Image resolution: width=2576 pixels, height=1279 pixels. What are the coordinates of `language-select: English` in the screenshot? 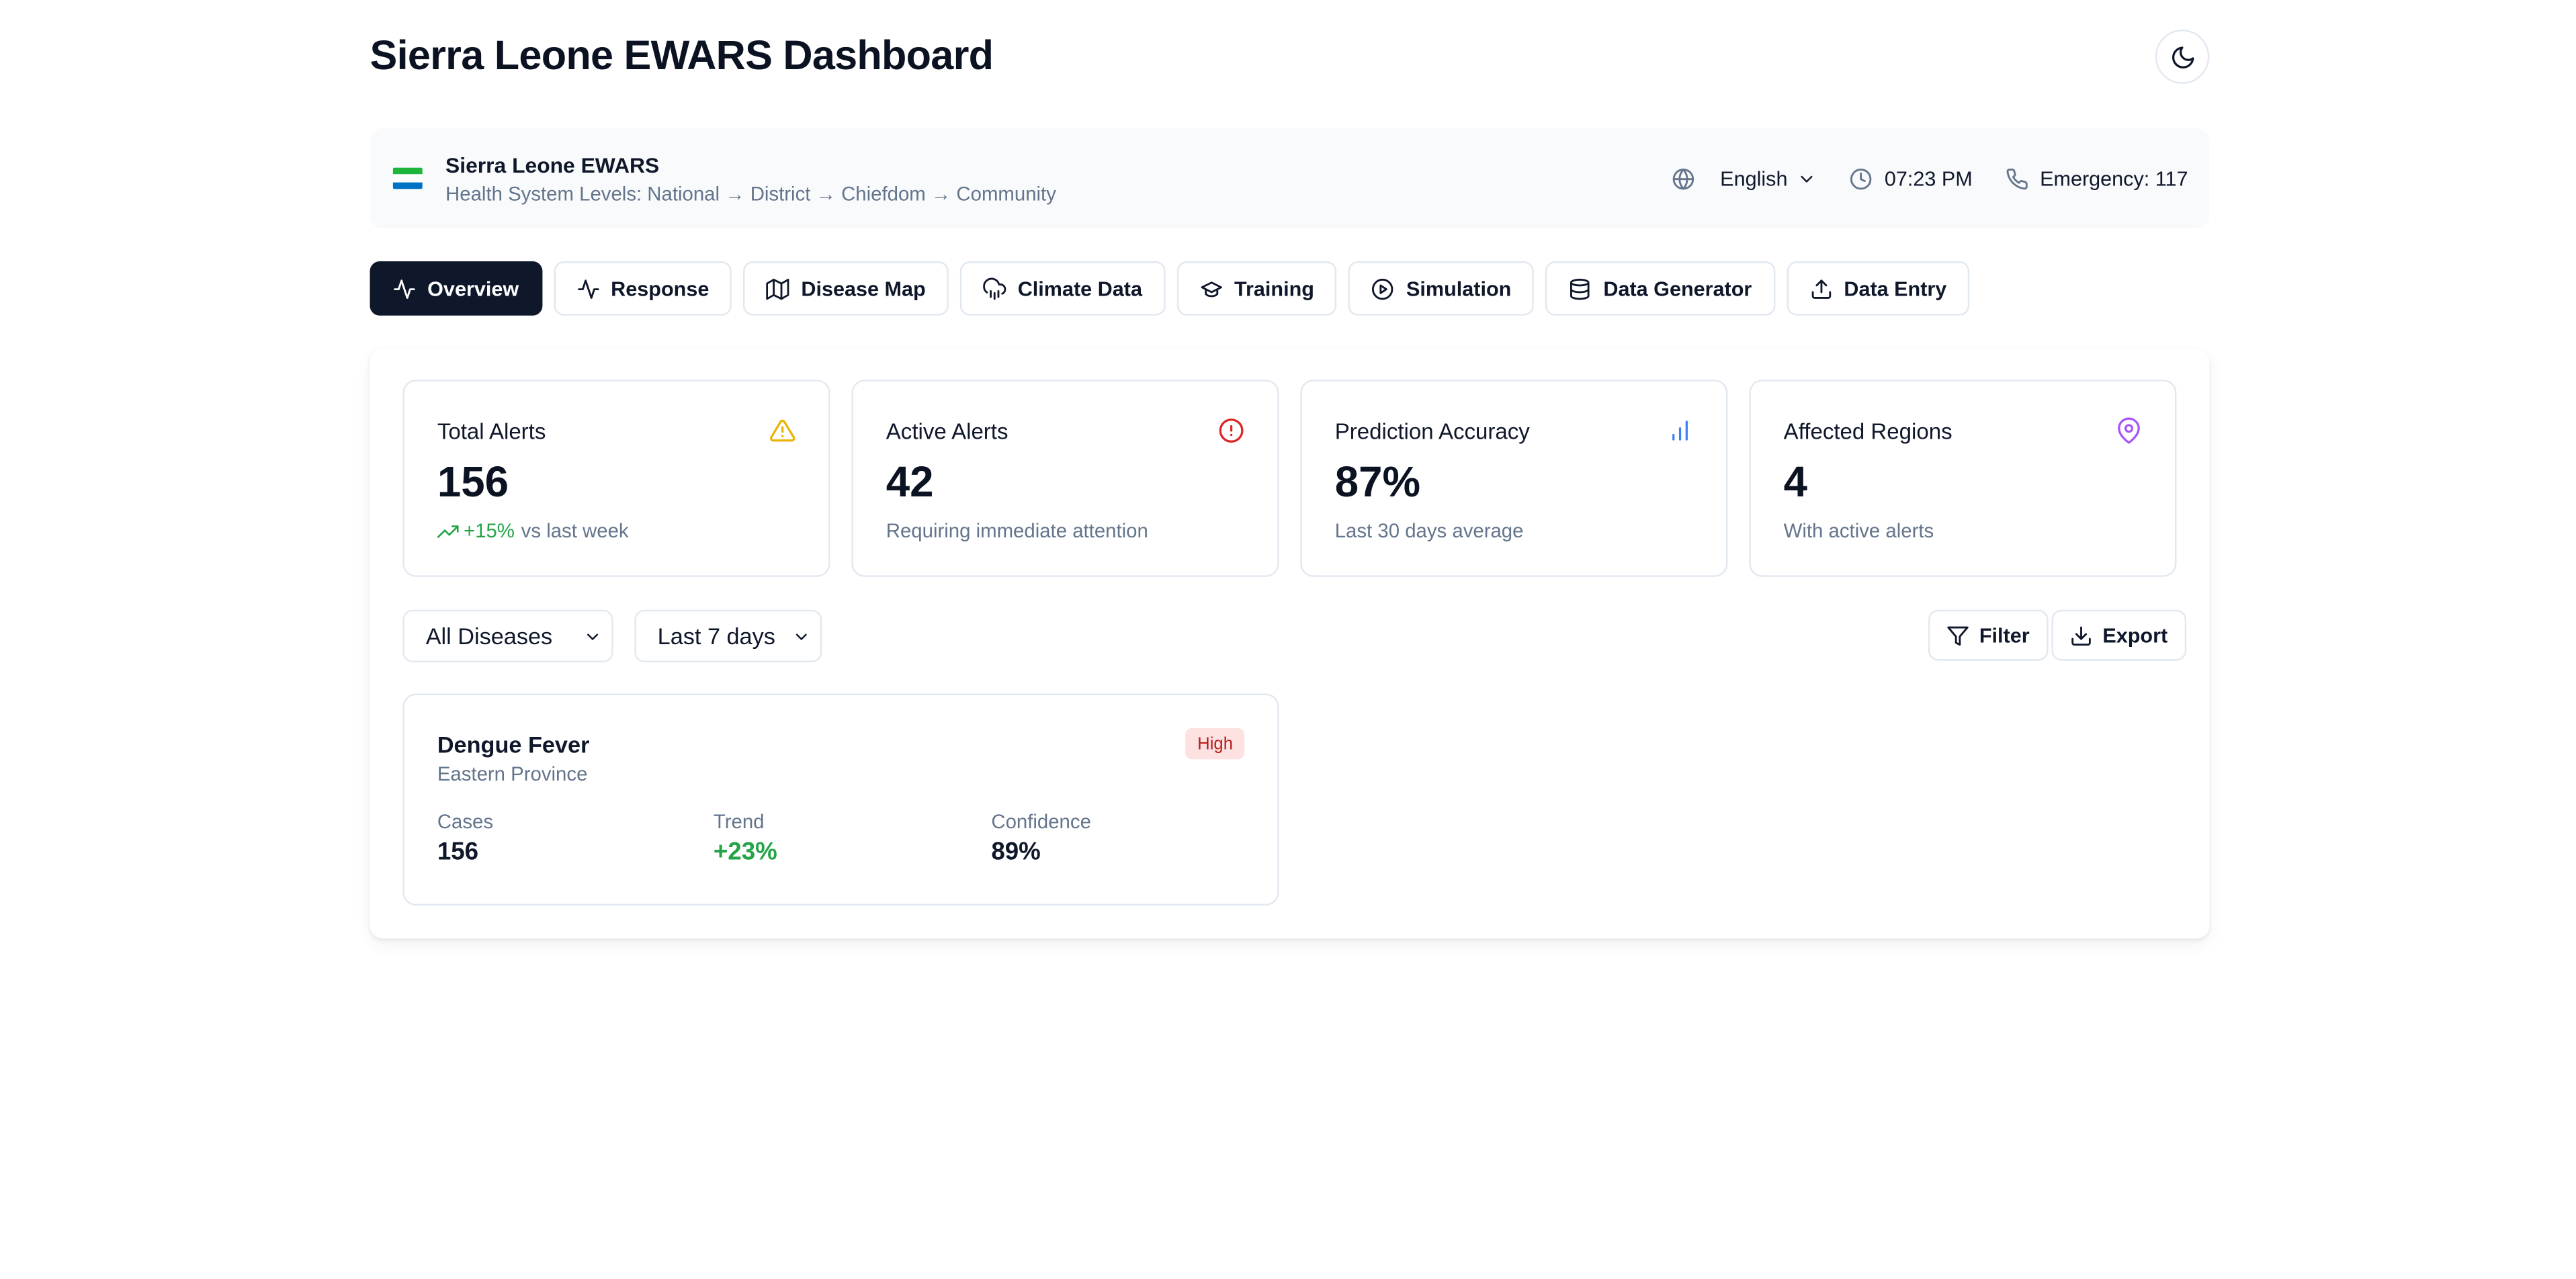 It's located at (1768, 179).